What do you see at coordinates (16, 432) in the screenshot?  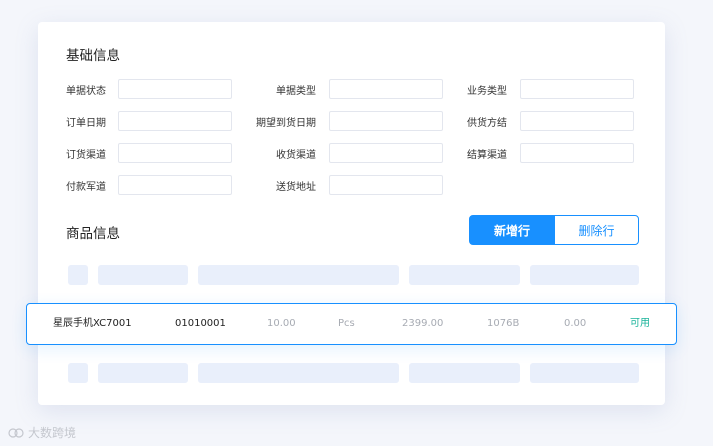 I see `watermark-logo-icon` at bounding box center [16, 432].